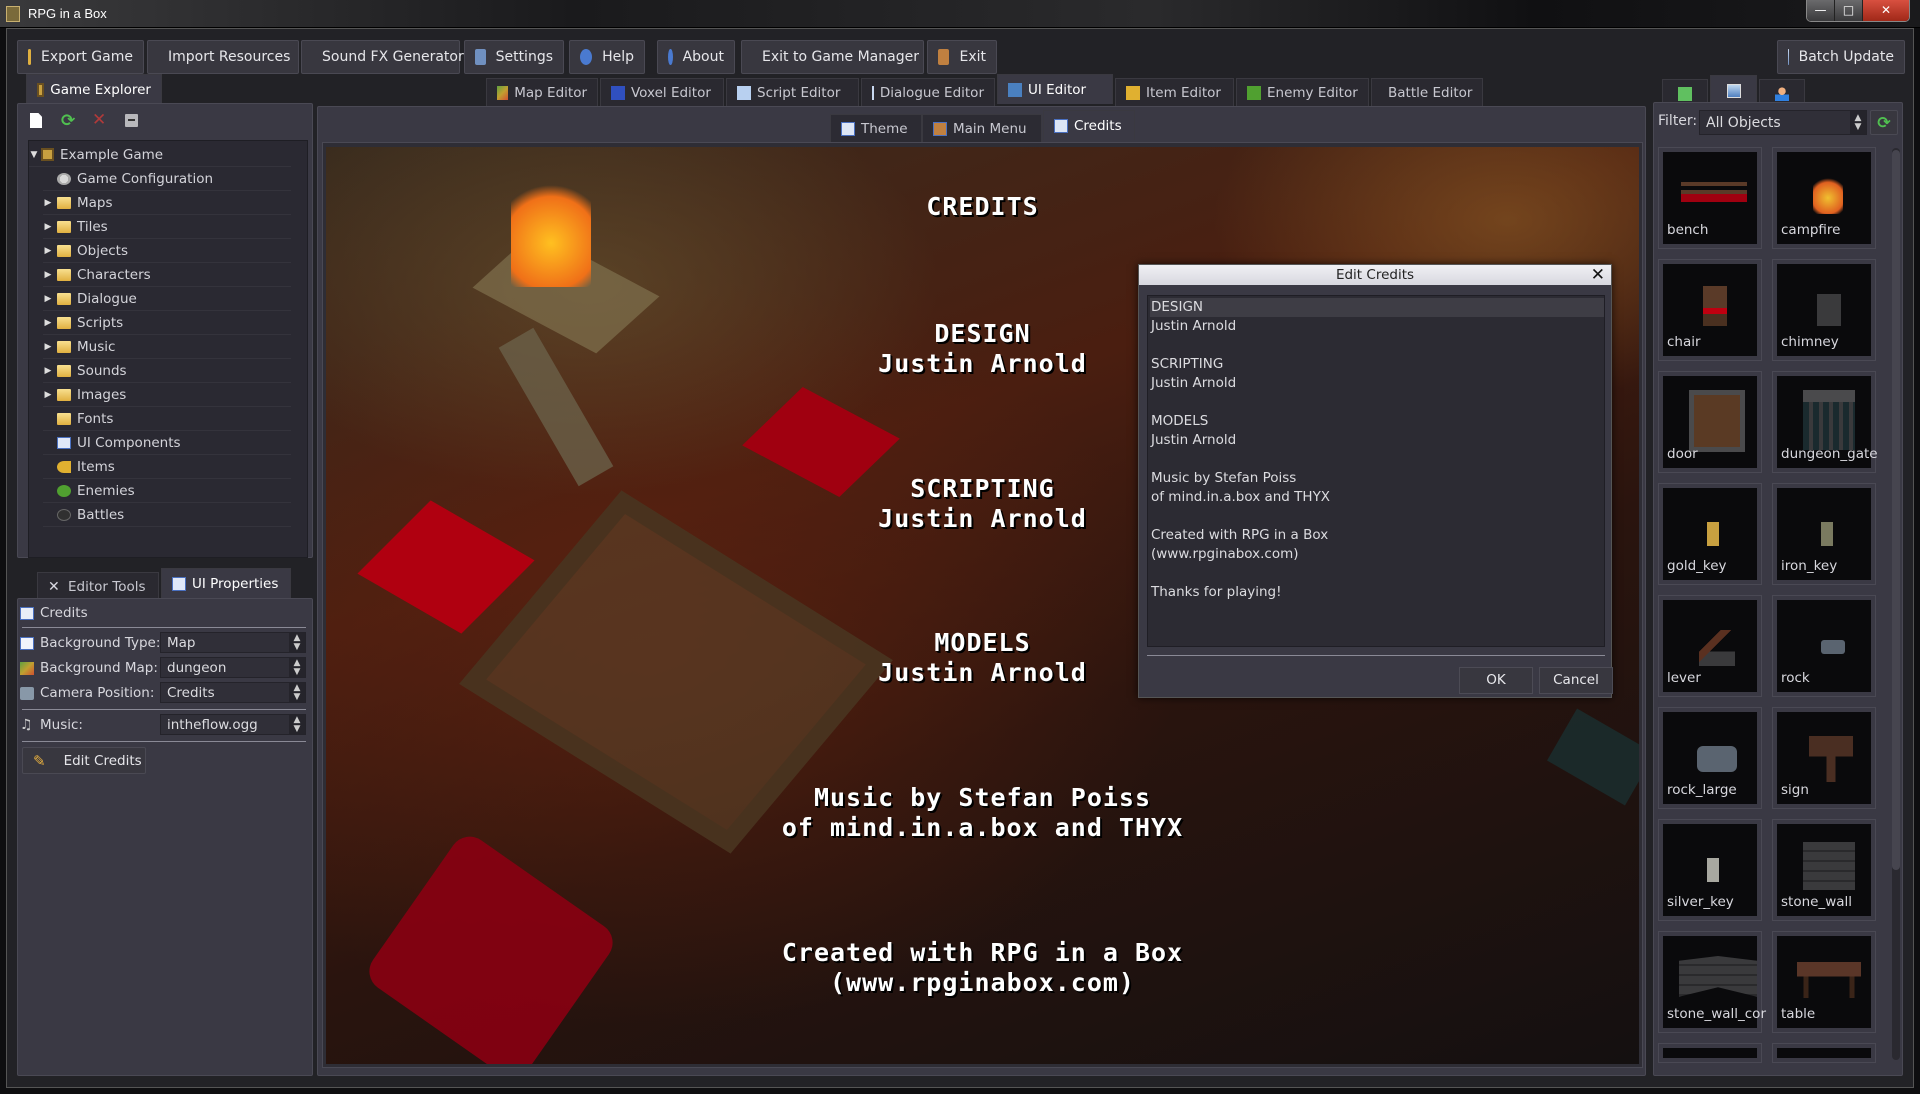 The image size is (1920, 1094). What do you see at coordinates (1824, 310) in the screenshot?
I see `object-chimney: chimney` at bounding box center [1824, 310].